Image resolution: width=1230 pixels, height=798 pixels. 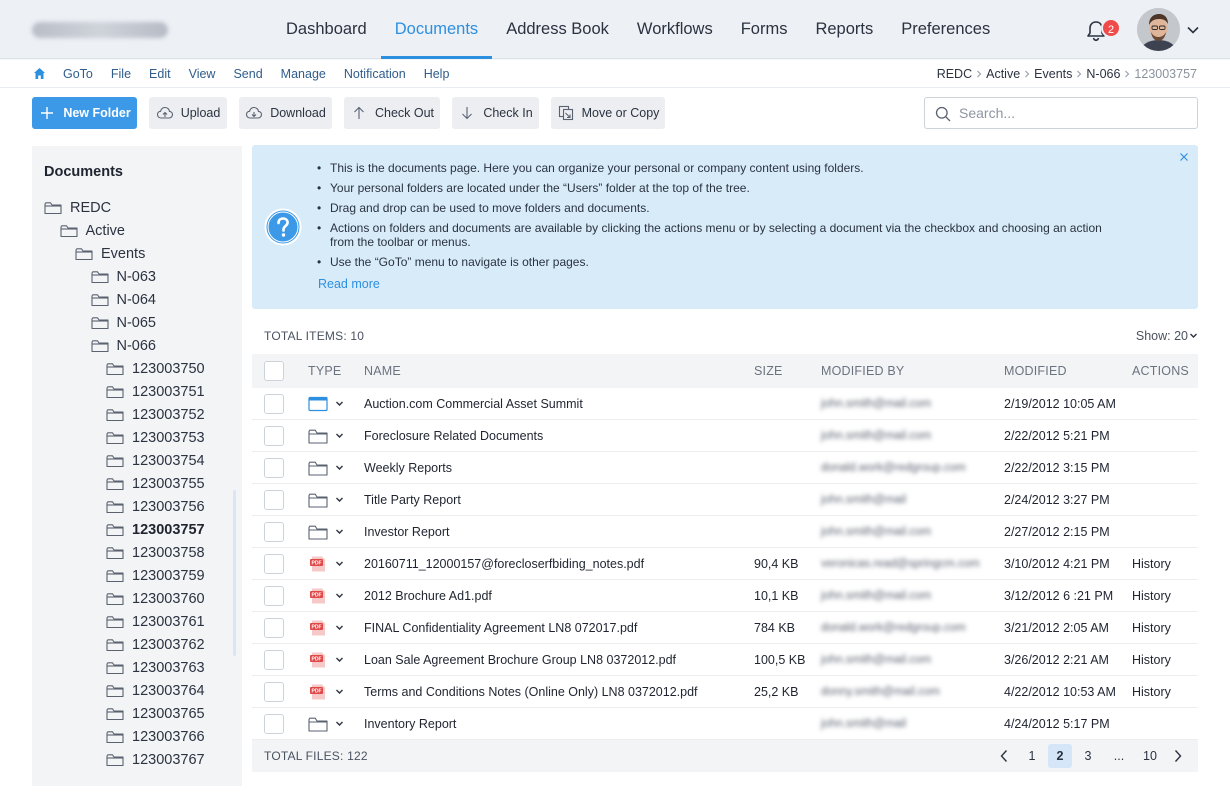 I want to click on prev-page-button, so click(x=1004, y=756).